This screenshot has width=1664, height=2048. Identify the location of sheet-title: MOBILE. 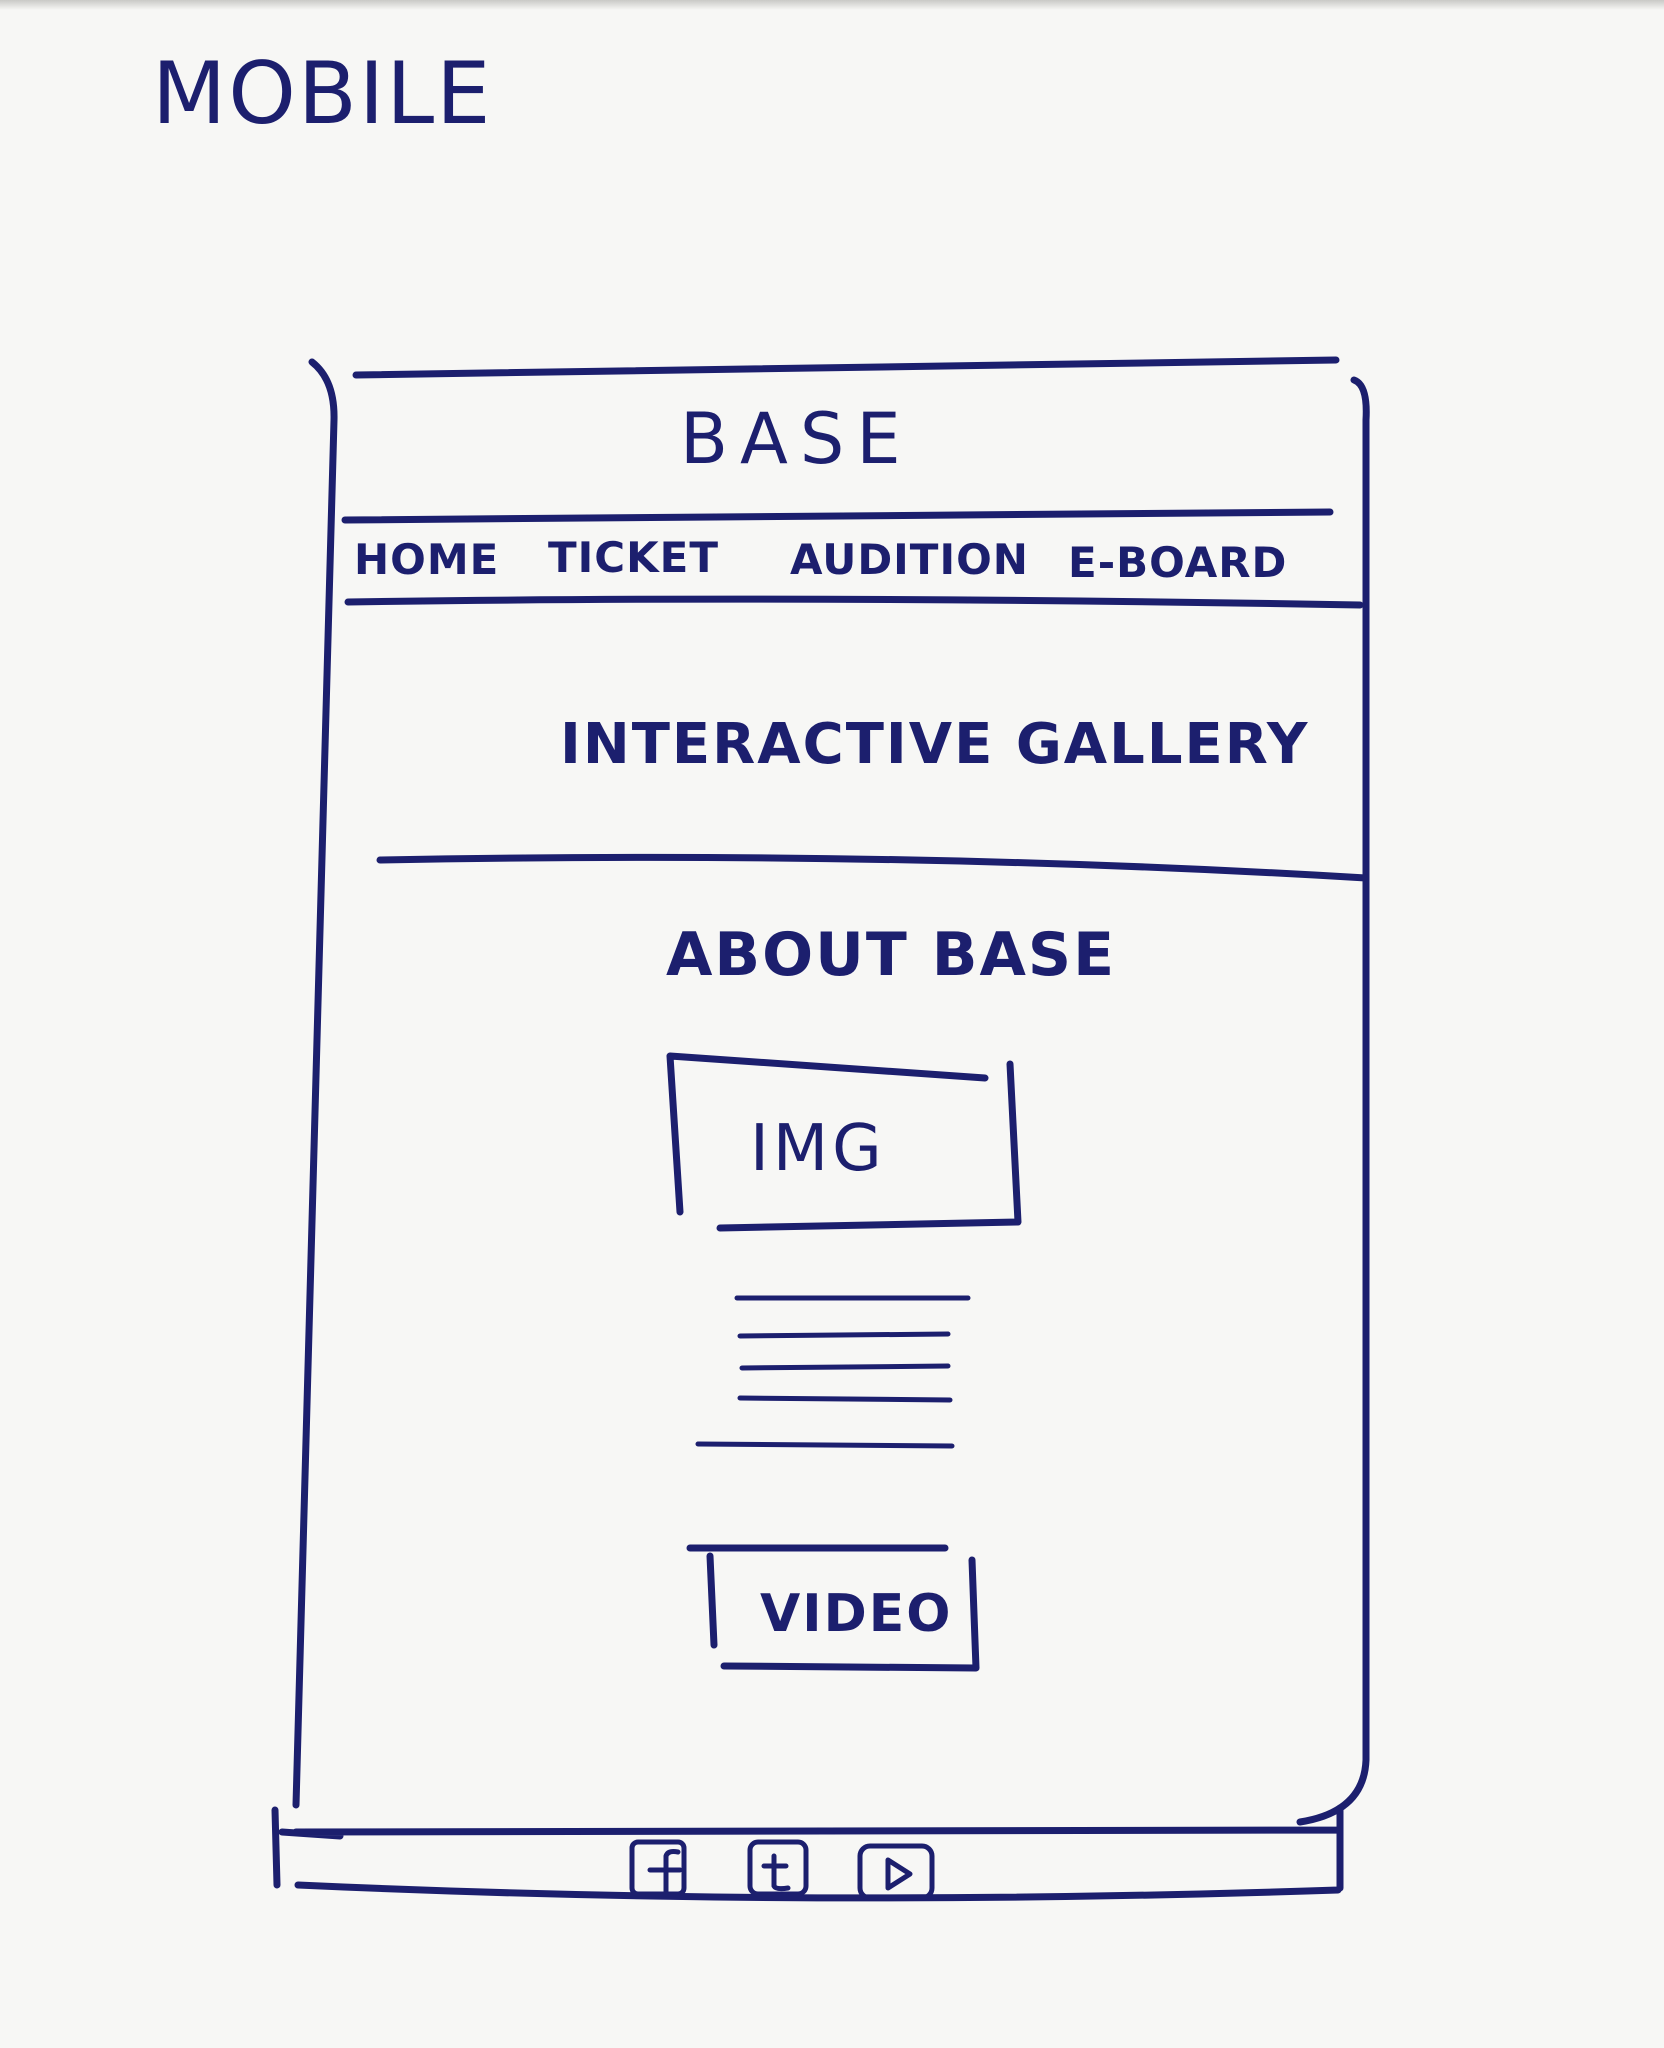
(322, 94).